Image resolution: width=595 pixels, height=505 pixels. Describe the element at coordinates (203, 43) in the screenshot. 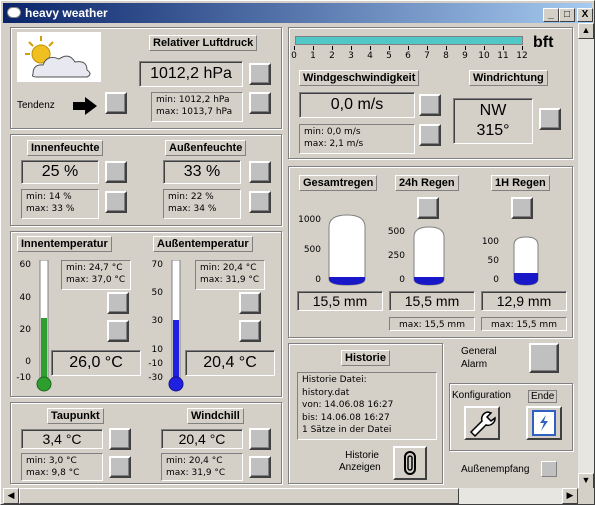

I see `pressure-label: Relativer Luftdruck` at that location.